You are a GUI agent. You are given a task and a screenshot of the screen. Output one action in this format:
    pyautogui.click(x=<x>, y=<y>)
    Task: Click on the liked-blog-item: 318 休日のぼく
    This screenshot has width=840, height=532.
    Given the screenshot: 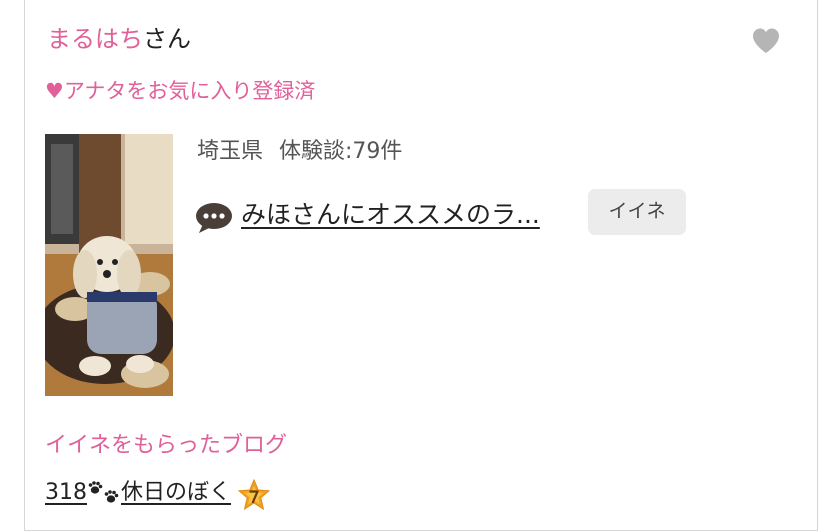 What is the action you would take?
    pyautogui.click(x=158, y=494)
    